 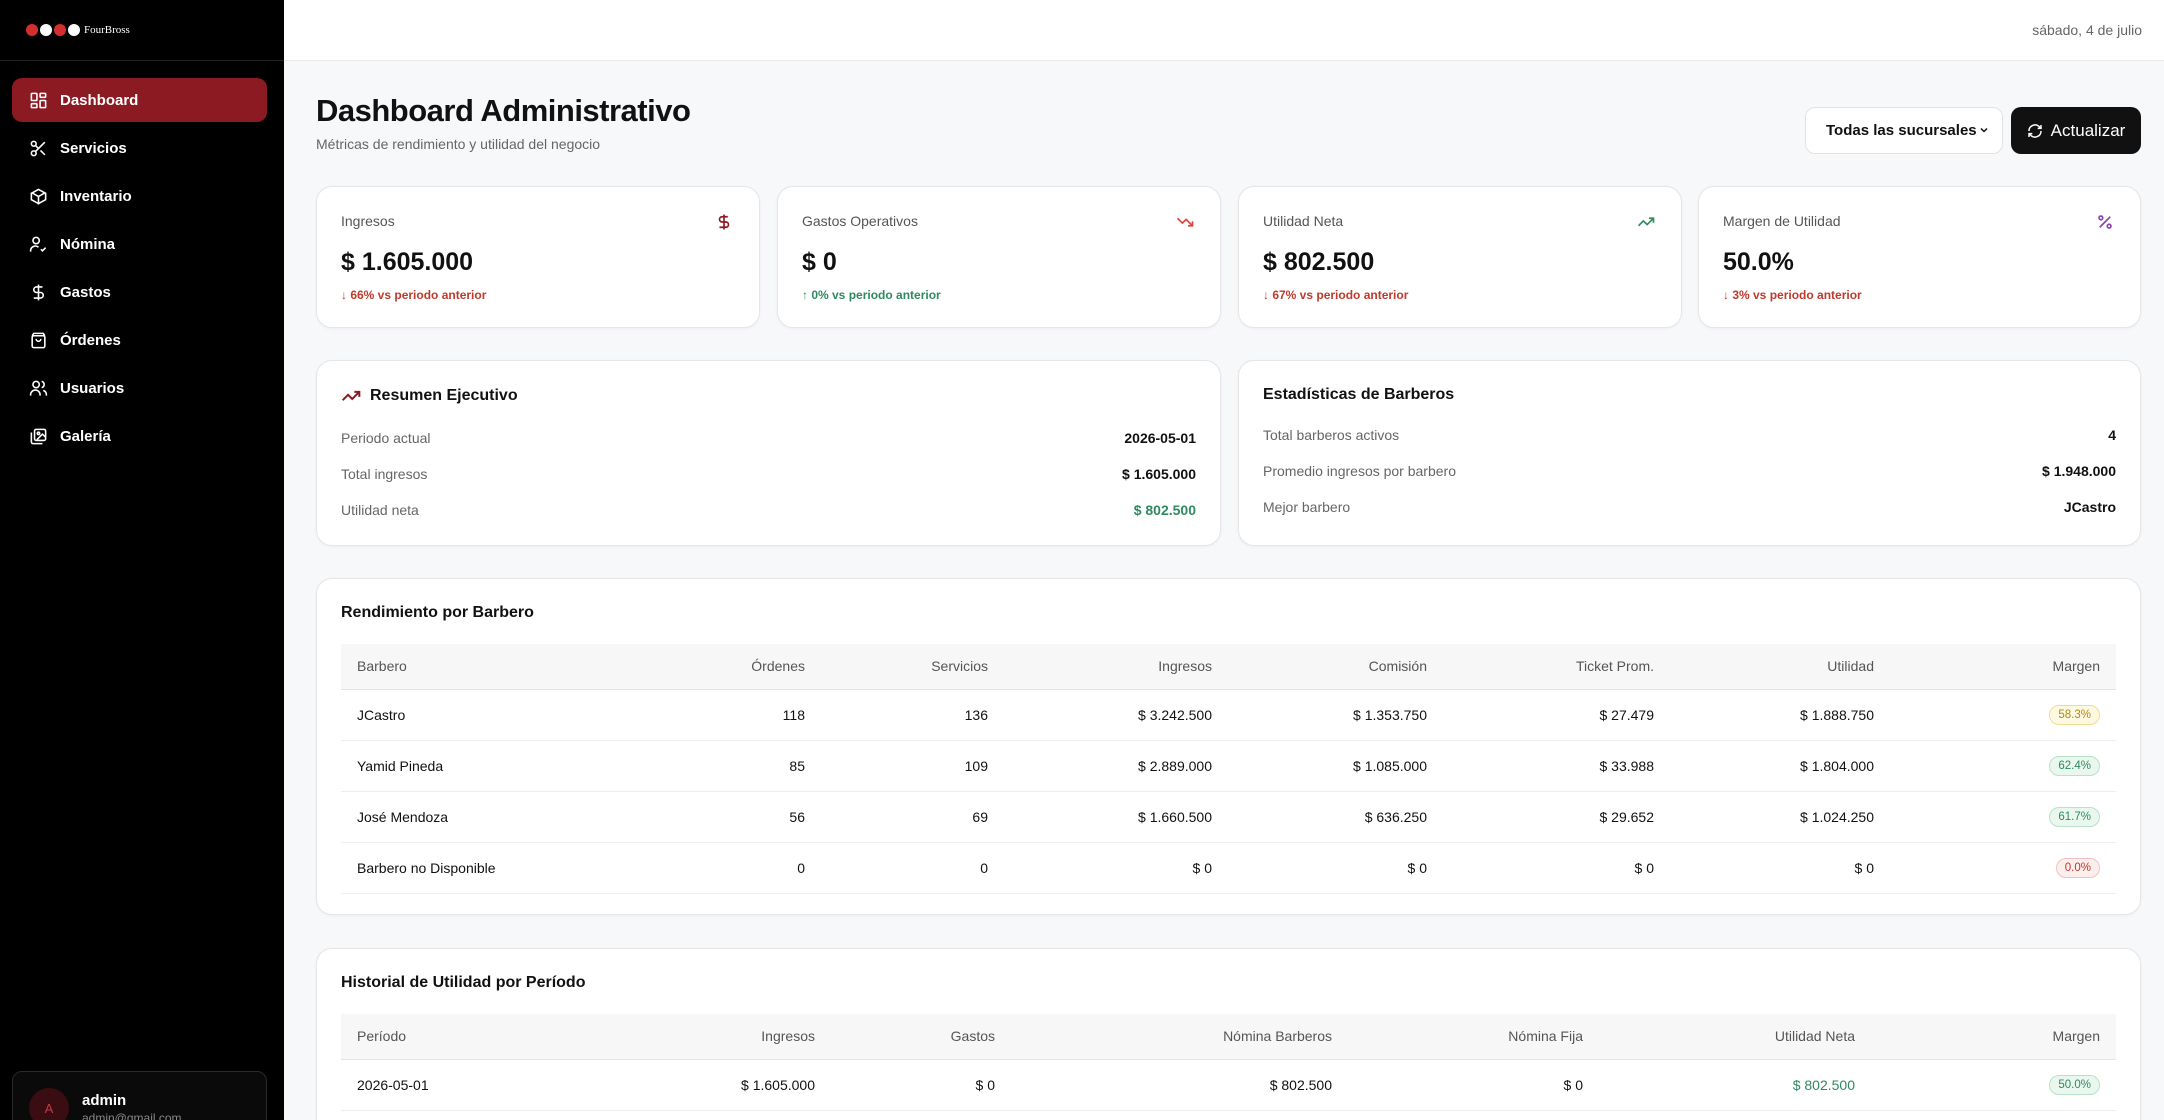 I want to click on estadisticas-value: JCastro, so click(x=2089, y=507).